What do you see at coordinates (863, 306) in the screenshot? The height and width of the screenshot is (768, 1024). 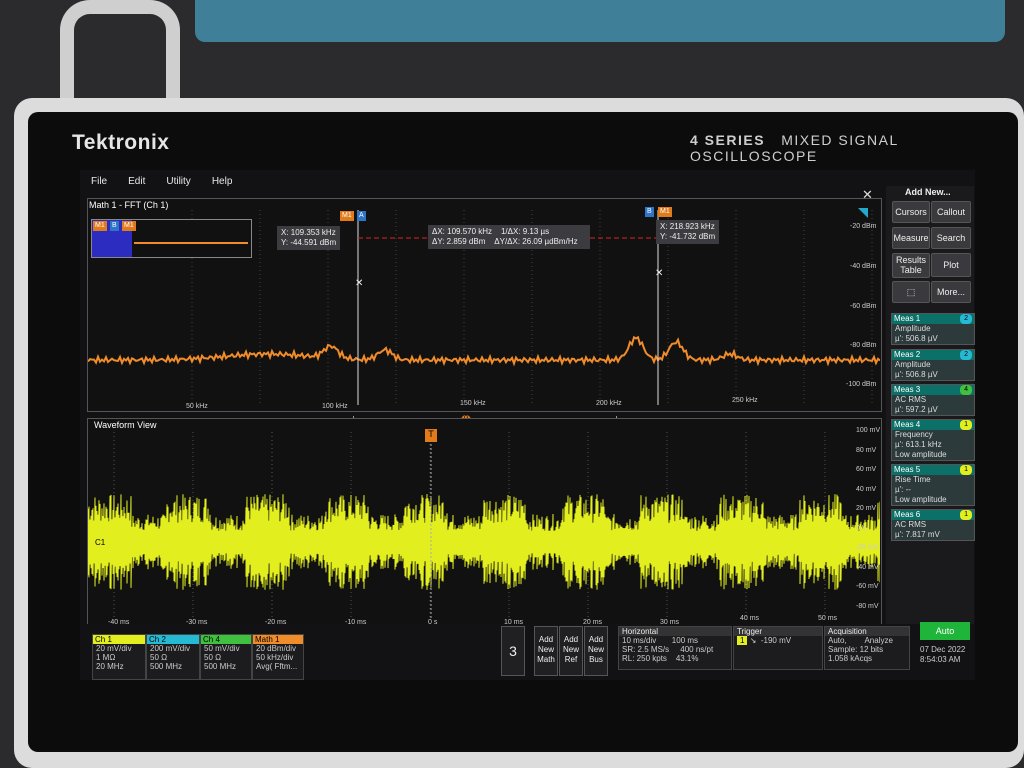 I see `fft-y-tick: -60 dBm` at bounding box center [863, 306].